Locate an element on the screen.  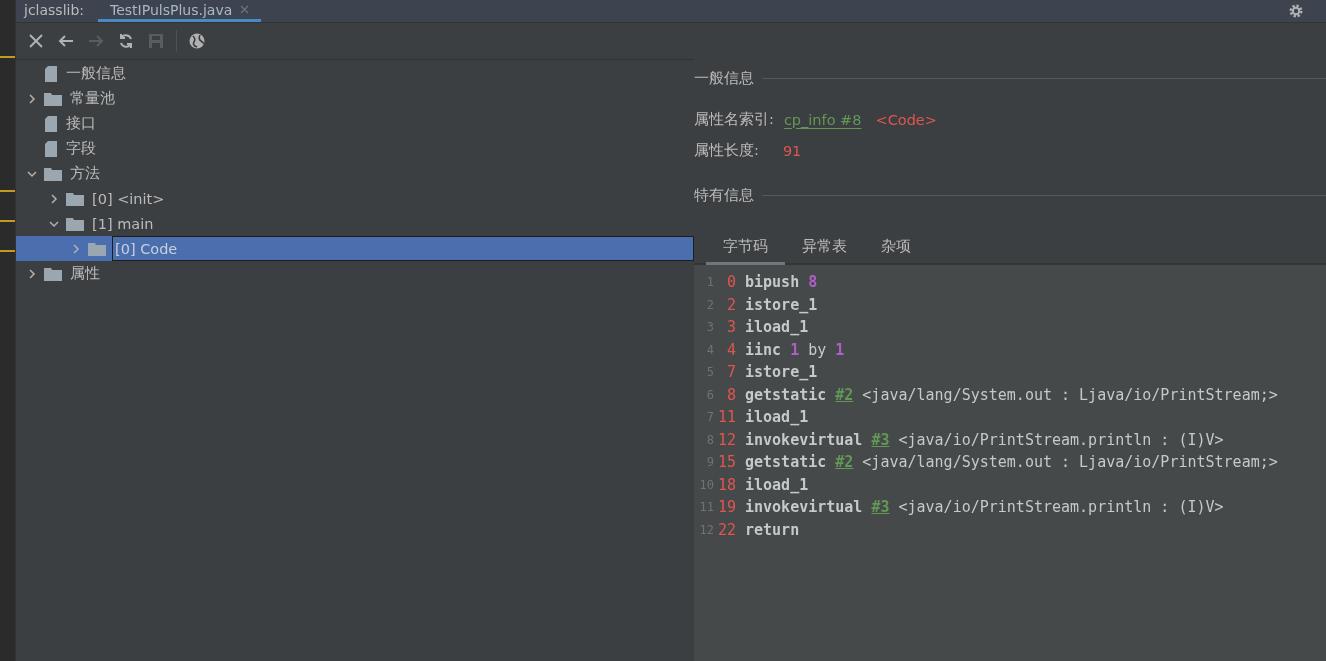
file-tab: TestIPulsPlus.java is located at coordinates (180, 11).